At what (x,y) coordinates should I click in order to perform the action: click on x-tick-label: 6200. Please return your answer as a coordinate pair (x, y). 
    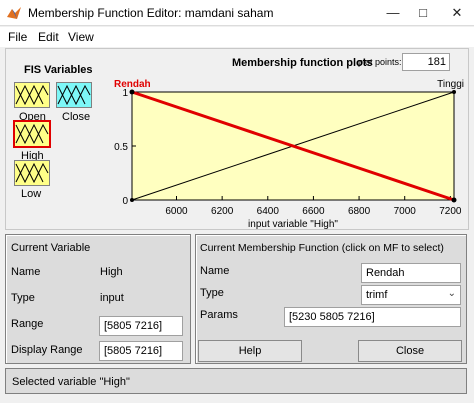
    Looking at the image, I should click on (222, 211).